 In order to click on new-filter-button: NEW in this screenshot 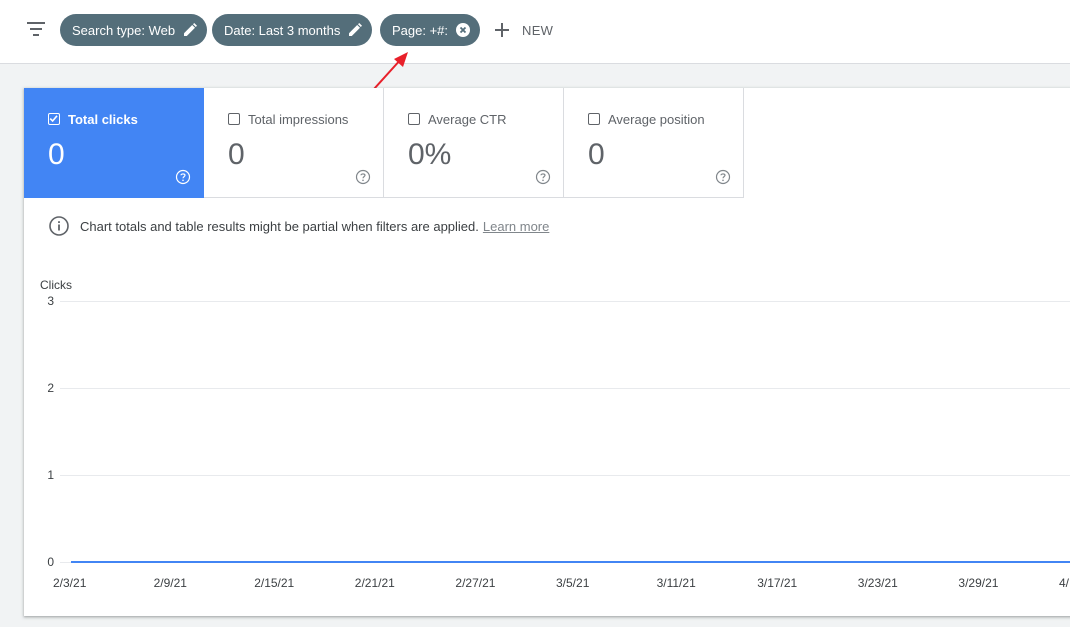, I will do `click(523, 30)`.